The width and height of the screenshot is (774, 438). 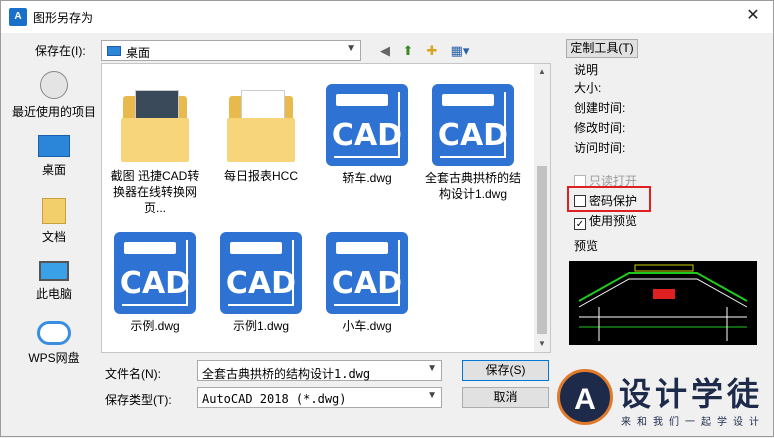 I want to click on info-created-label: 创建时间:, so click(x=600, y=108).